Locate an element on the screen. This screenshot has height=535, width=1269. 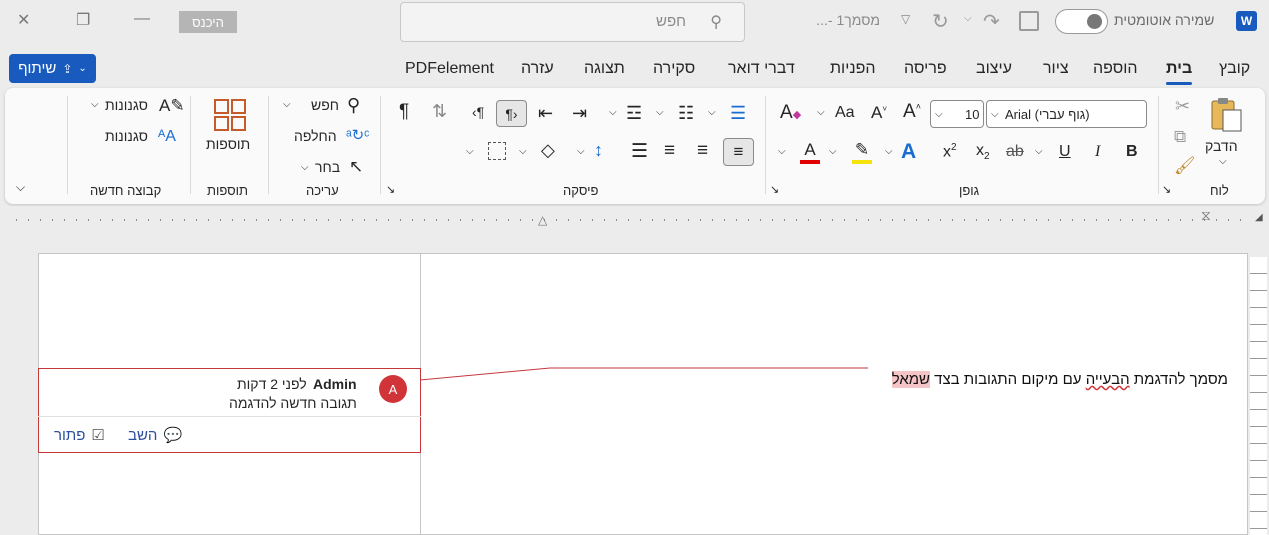
change-case-icon: Aa is located at coordinates (845, 113).